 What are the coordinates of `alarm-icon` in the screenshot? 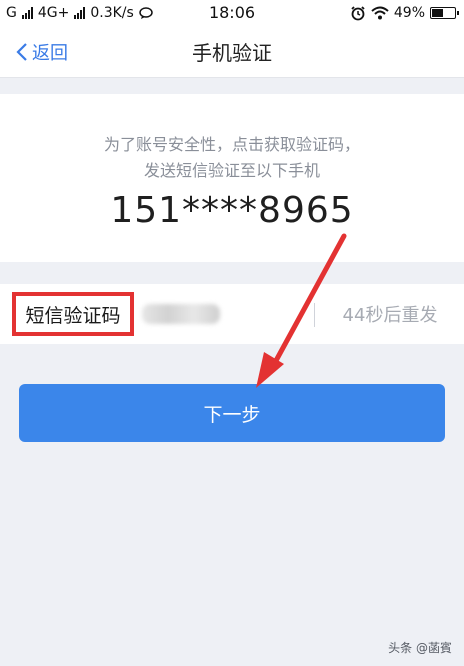 It's located at (358, 12).